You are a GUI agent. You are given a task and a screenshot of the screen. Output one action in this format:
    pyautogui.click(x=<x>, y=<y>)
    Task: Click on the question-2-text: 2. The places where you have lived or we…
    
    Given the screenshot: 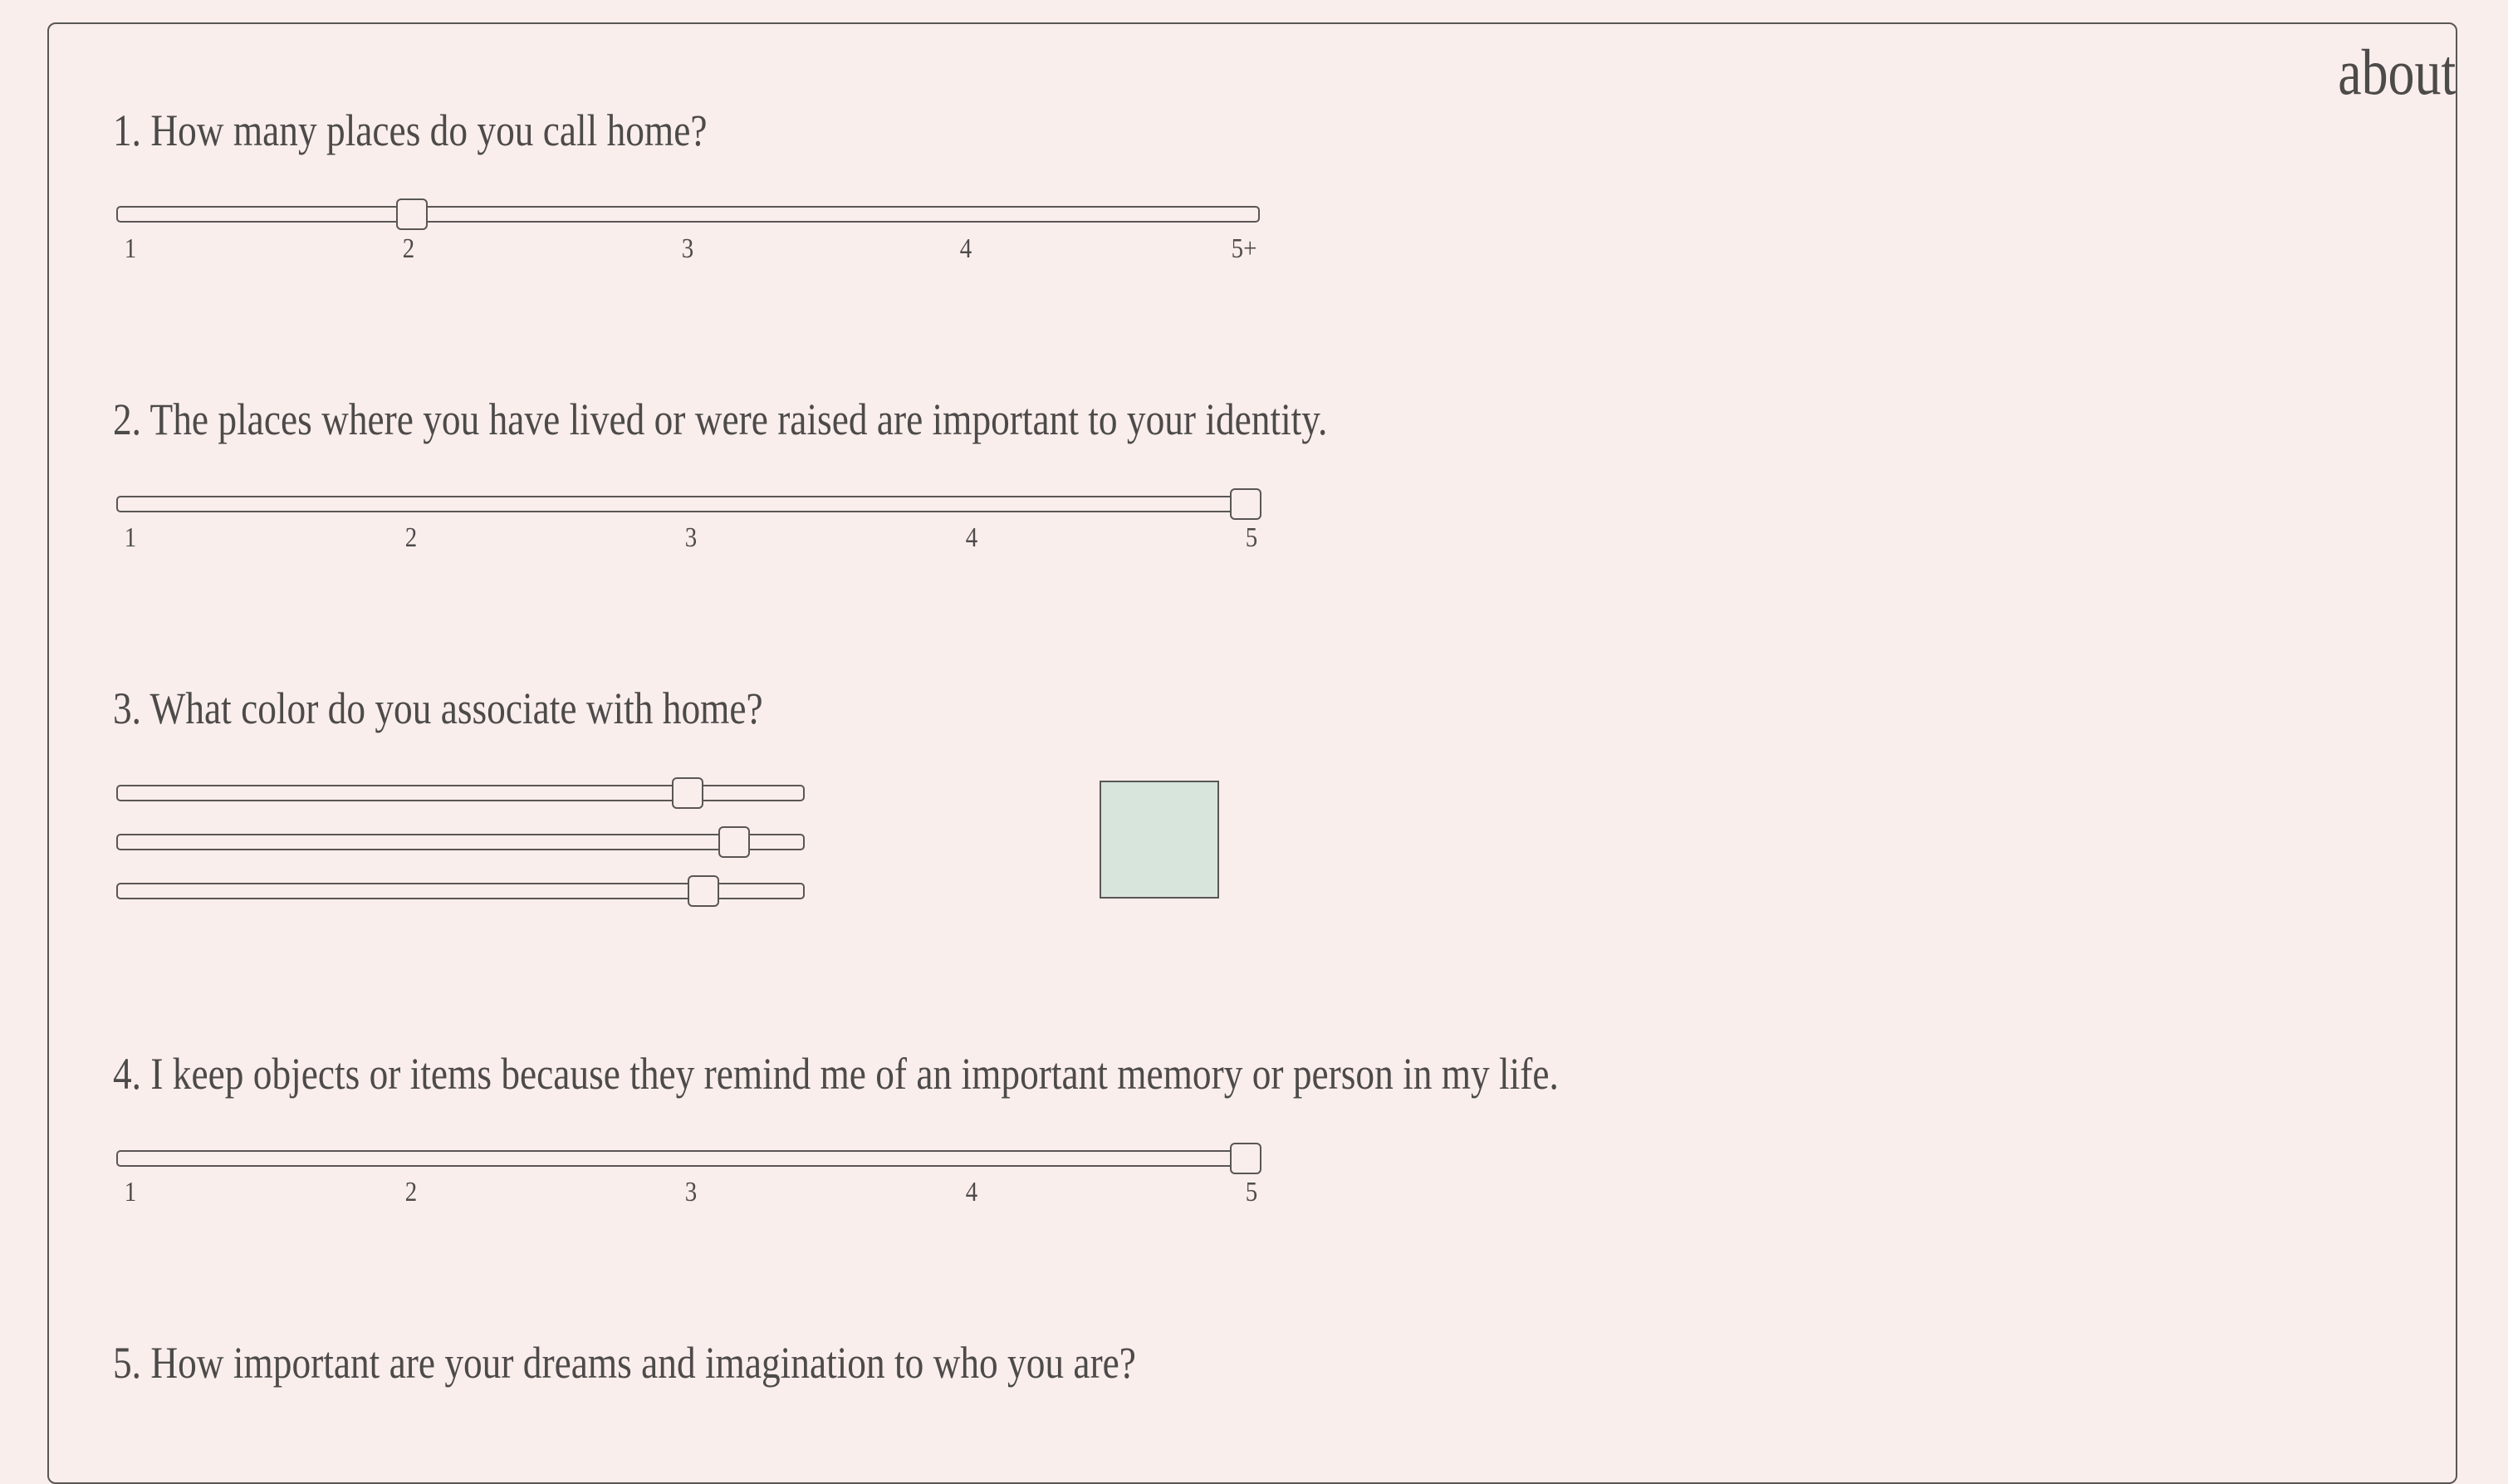 What is the action you would take?
    pyautogui.click(x=720, y=419)
    